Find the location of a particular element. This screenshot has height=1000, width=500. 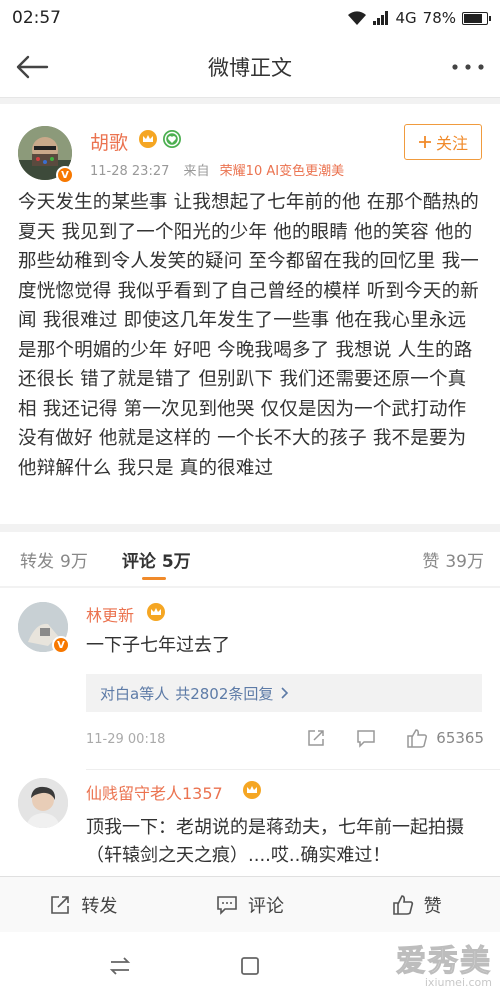

back-button is located at coordinates (32, 67).